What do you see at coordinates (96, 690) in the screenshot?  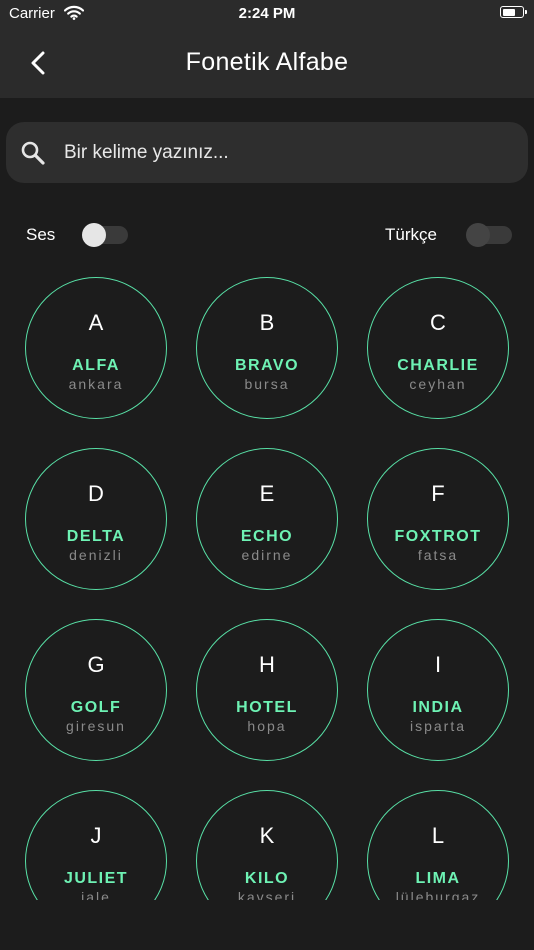 I see `letter-card: G GOLF giresun` at bounding box center [96, 690].